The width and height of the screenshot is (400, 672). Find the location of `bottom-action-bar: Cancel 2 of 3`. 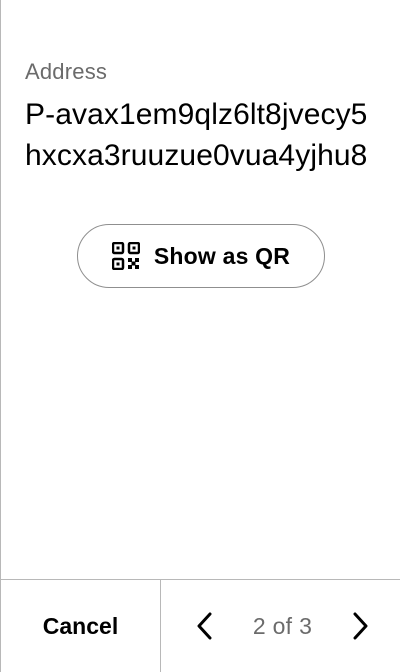

bottom-action-bar: Cancel 2 of 3 is located at coordinates (200, 625).